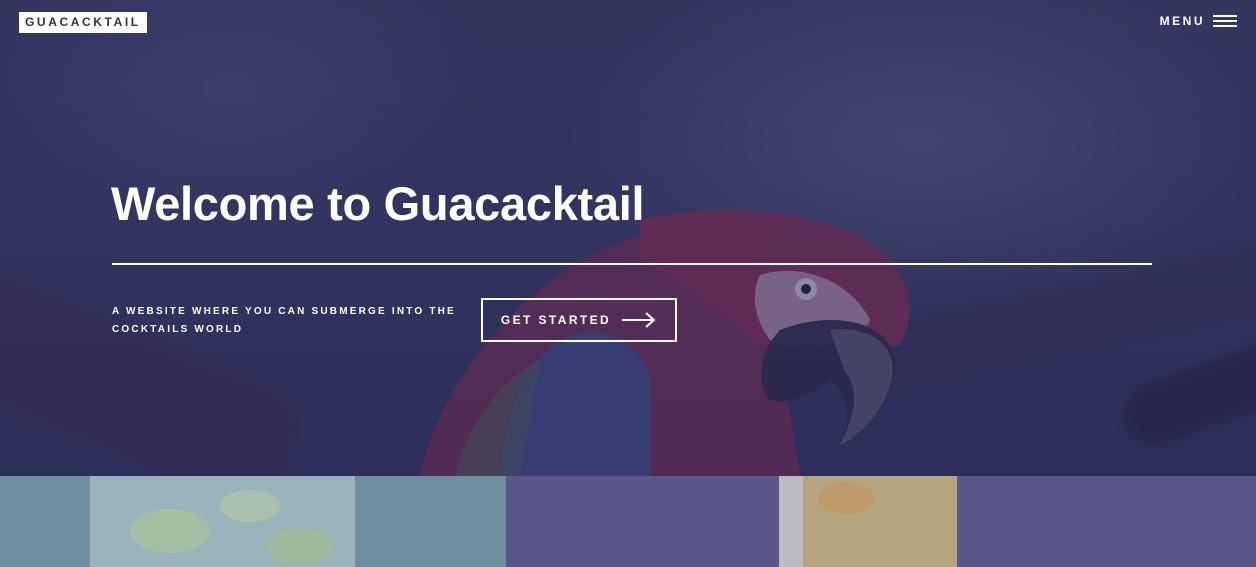 The height and width of the screenshot is (567, 1256). I want to click on menu-label: MENU, so click(1182, 21).